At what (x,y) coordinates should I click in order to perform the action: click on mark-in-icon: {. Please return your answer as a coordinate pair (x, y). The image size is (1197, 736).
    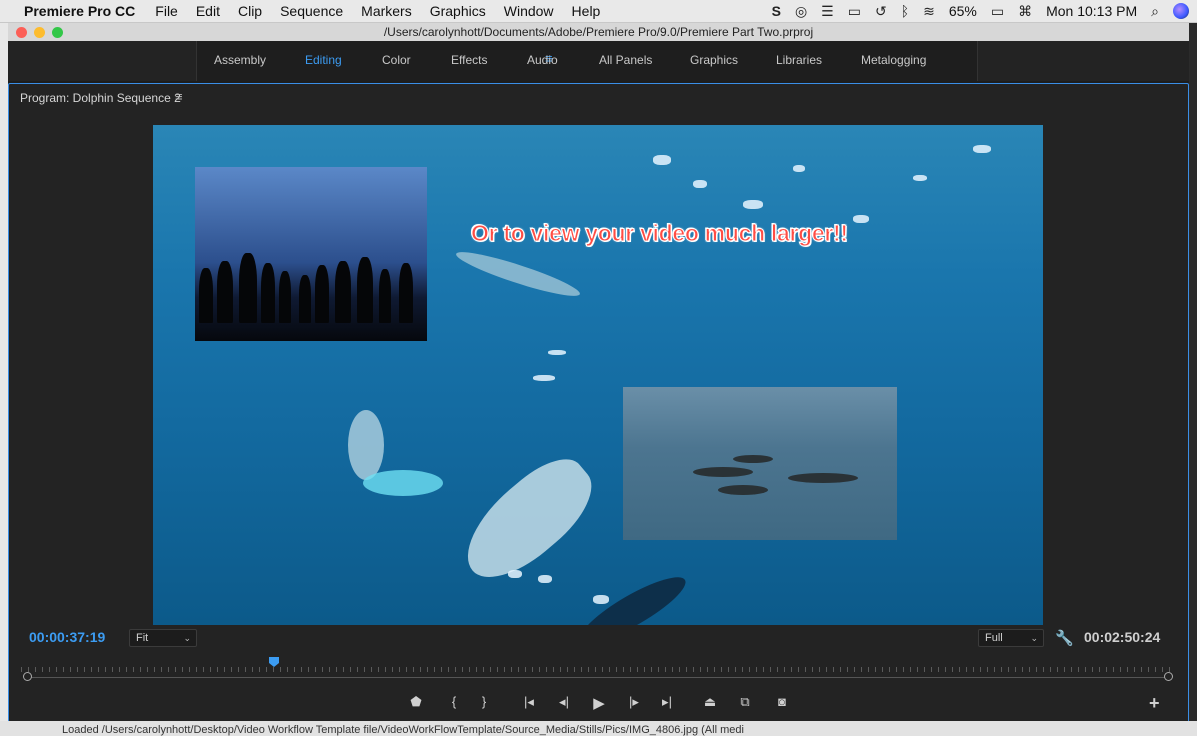
    Looking at the image, I should click on (454, 703).